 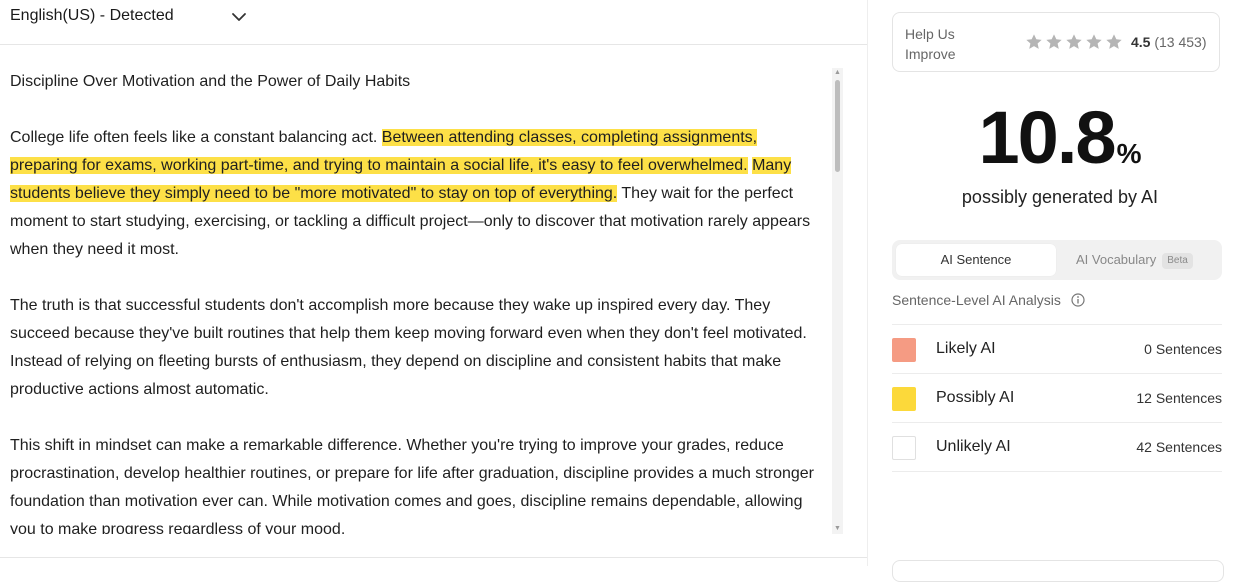 What do you see at coordinates (1179, 398) in the screenshot?
I see `legend-count: 12 Sentences` at bounding box center [1179, 398].